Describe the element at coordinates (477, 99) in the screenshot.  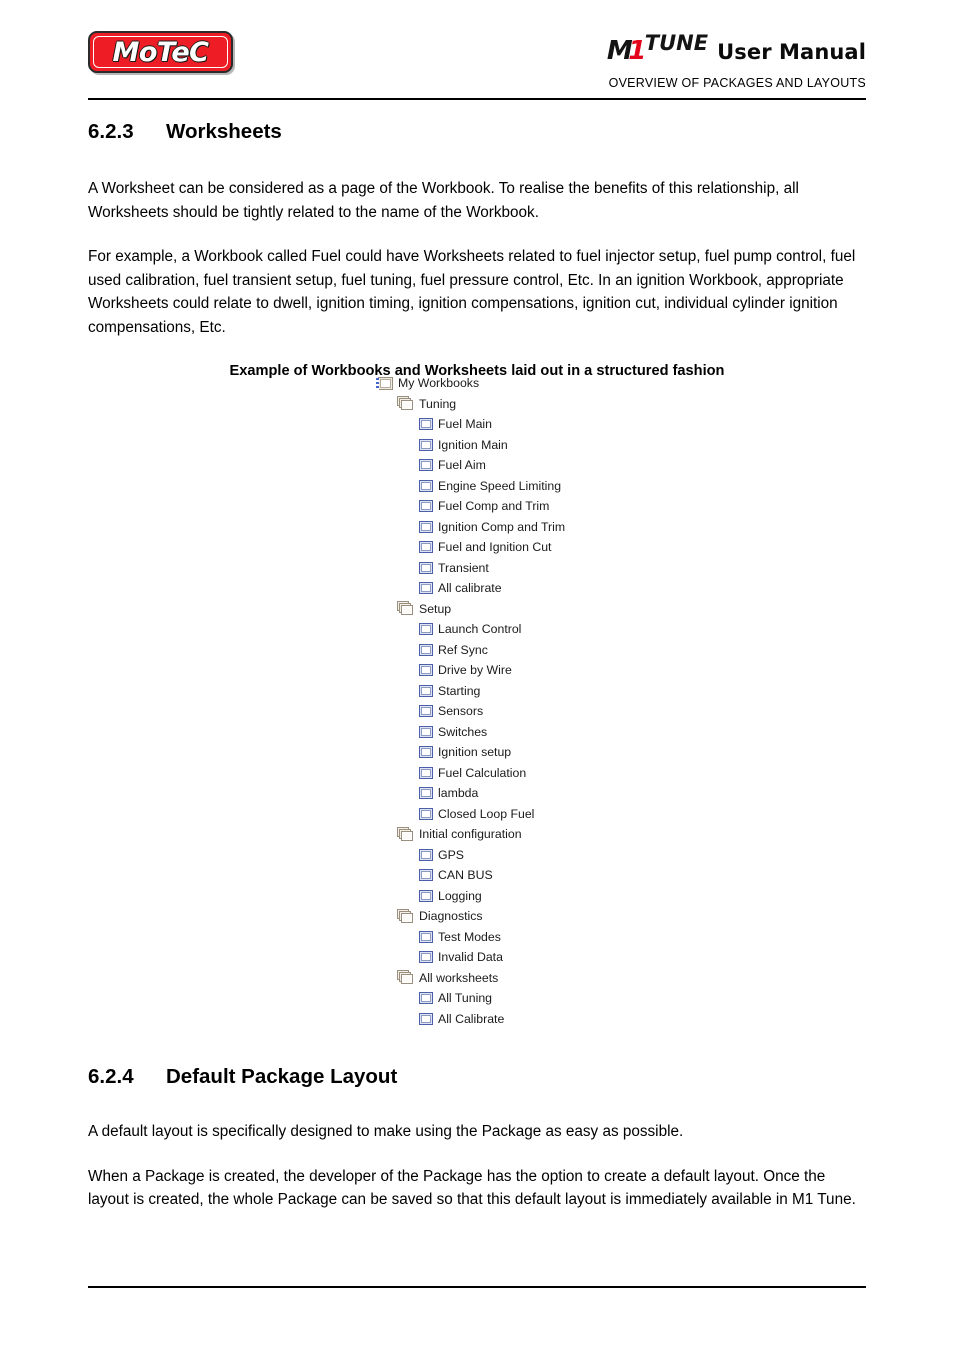
I see `header-divider` at that location.